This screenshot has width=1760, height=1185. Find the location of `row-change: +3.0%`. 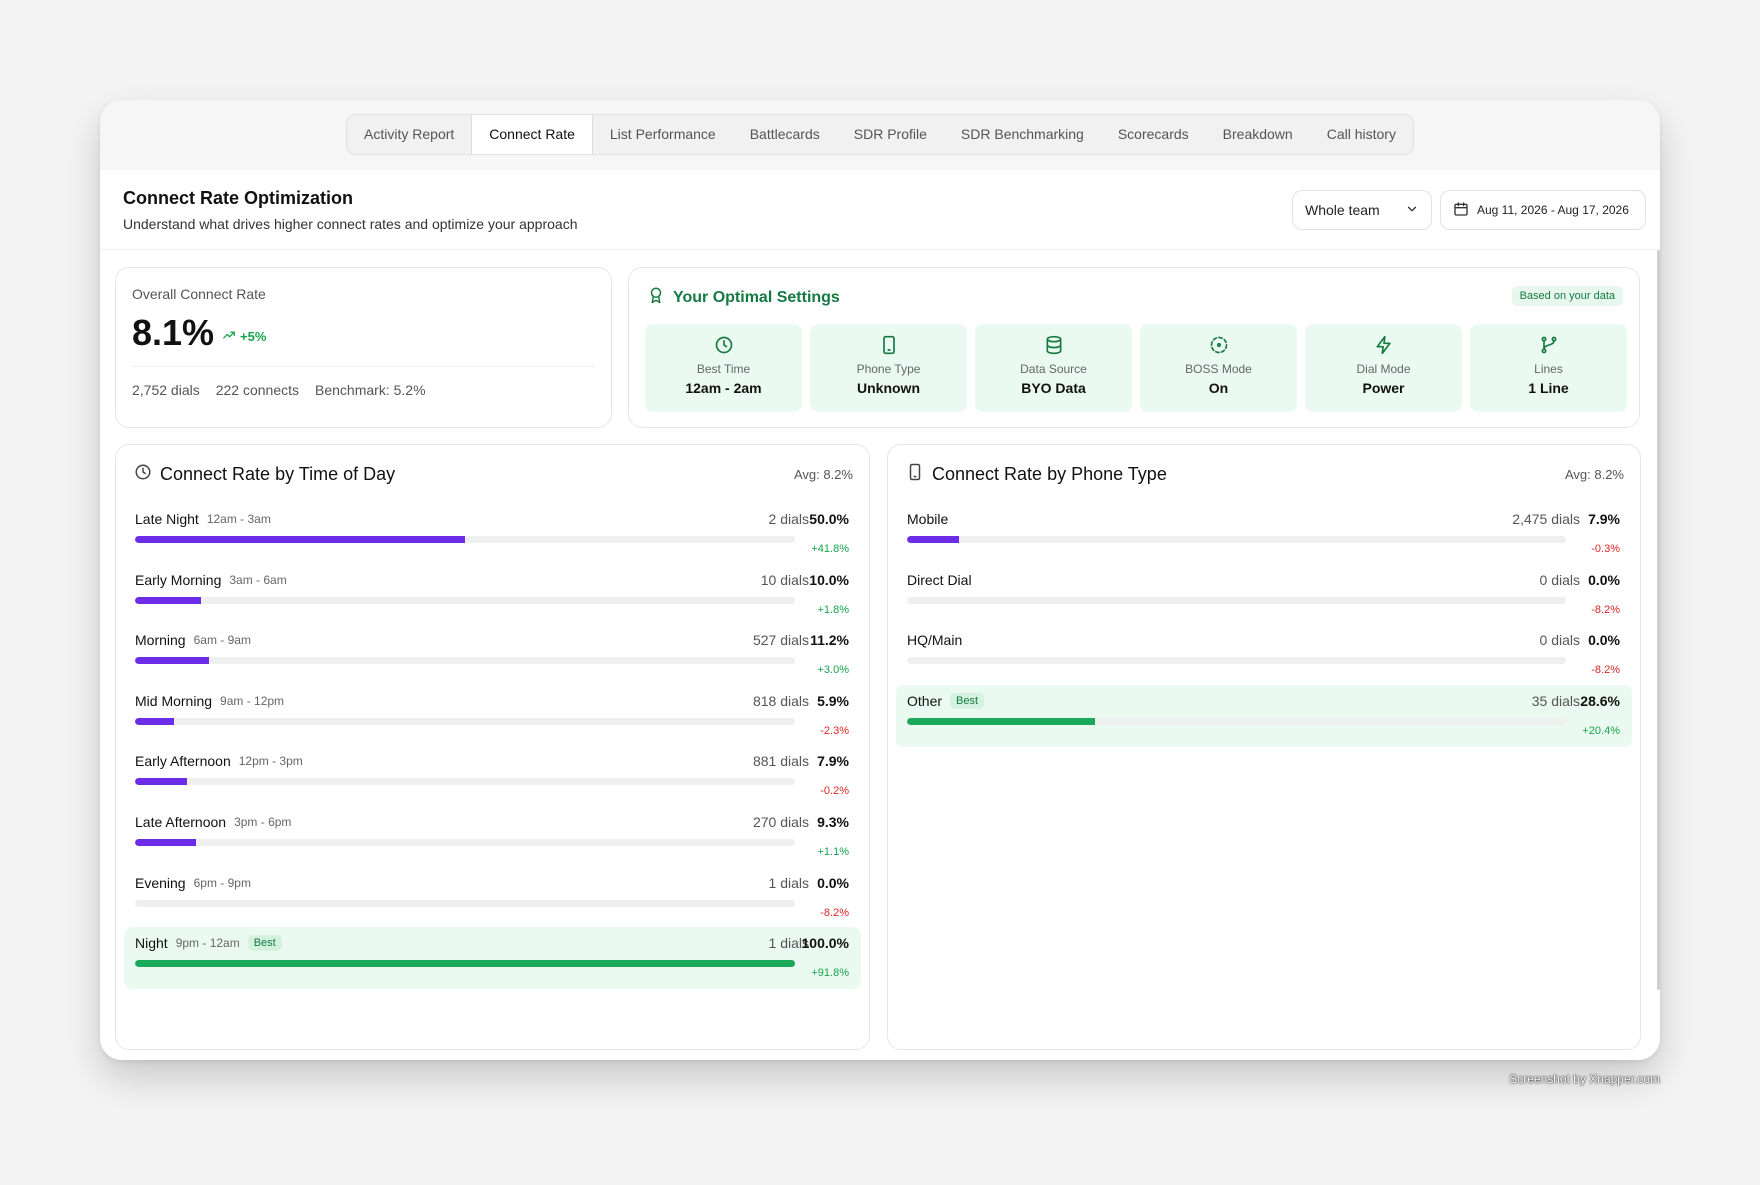

row-change: +3.0% is located at coordinates (833, 670).